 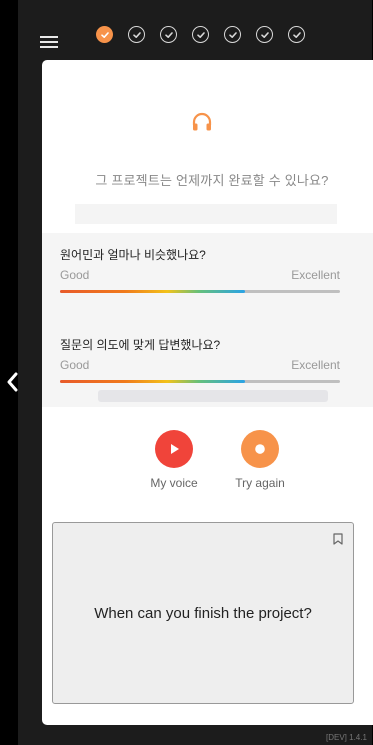 I want to click on faded-text-strip, so click(x=213, y=396).